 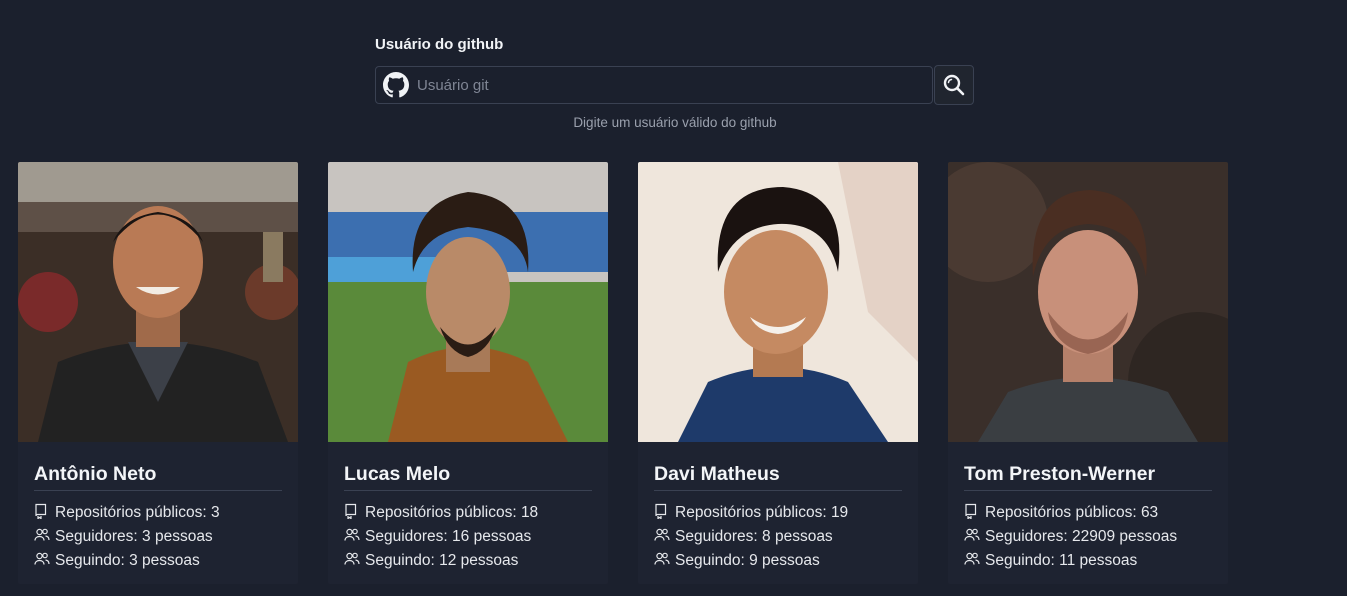 I want to click on search-section: Usuário do github, so click(x=675, y=70).